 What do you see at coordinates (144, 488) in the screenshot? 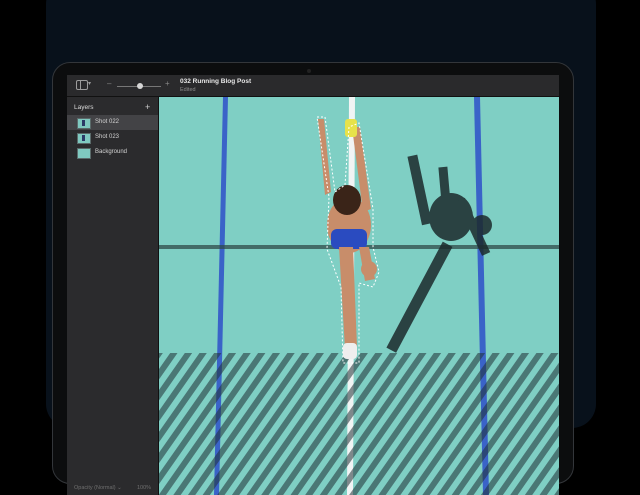
I see `opacity-value: 100%` at bounding box center [144, 488].